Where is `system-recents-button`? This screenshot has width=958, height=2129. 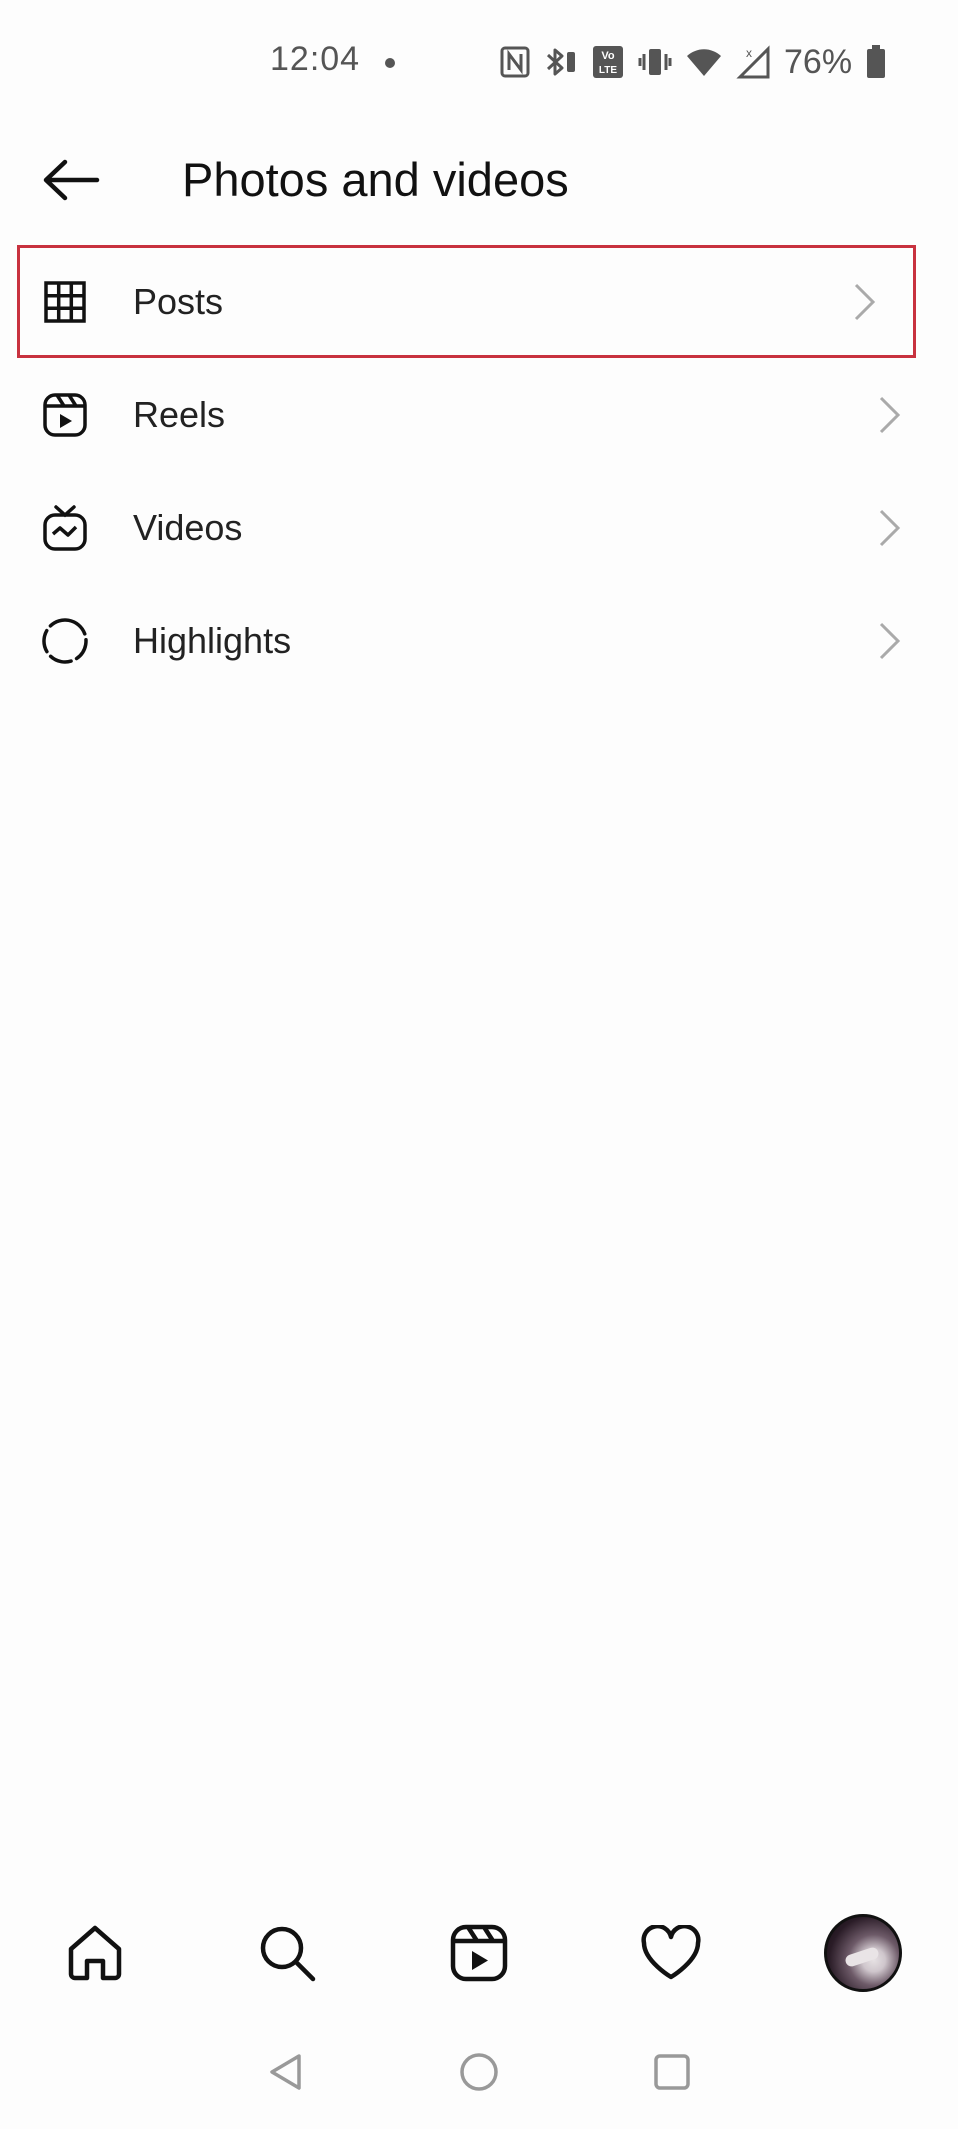 system-recents-button is located at coordinates (672, 2072).